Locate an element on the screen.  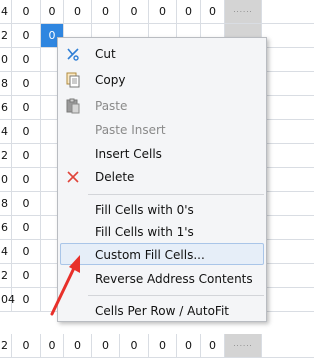
menu-item-copy: Copy is located at coordinates (162, 79).